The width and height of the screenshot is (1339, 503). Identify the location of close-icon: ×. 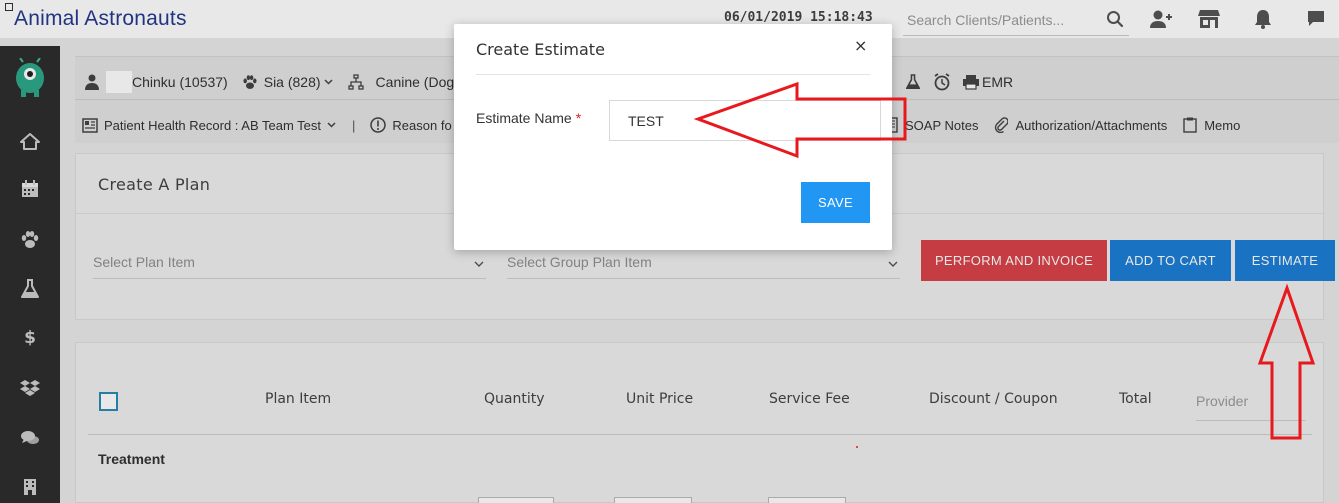
(860, 45).